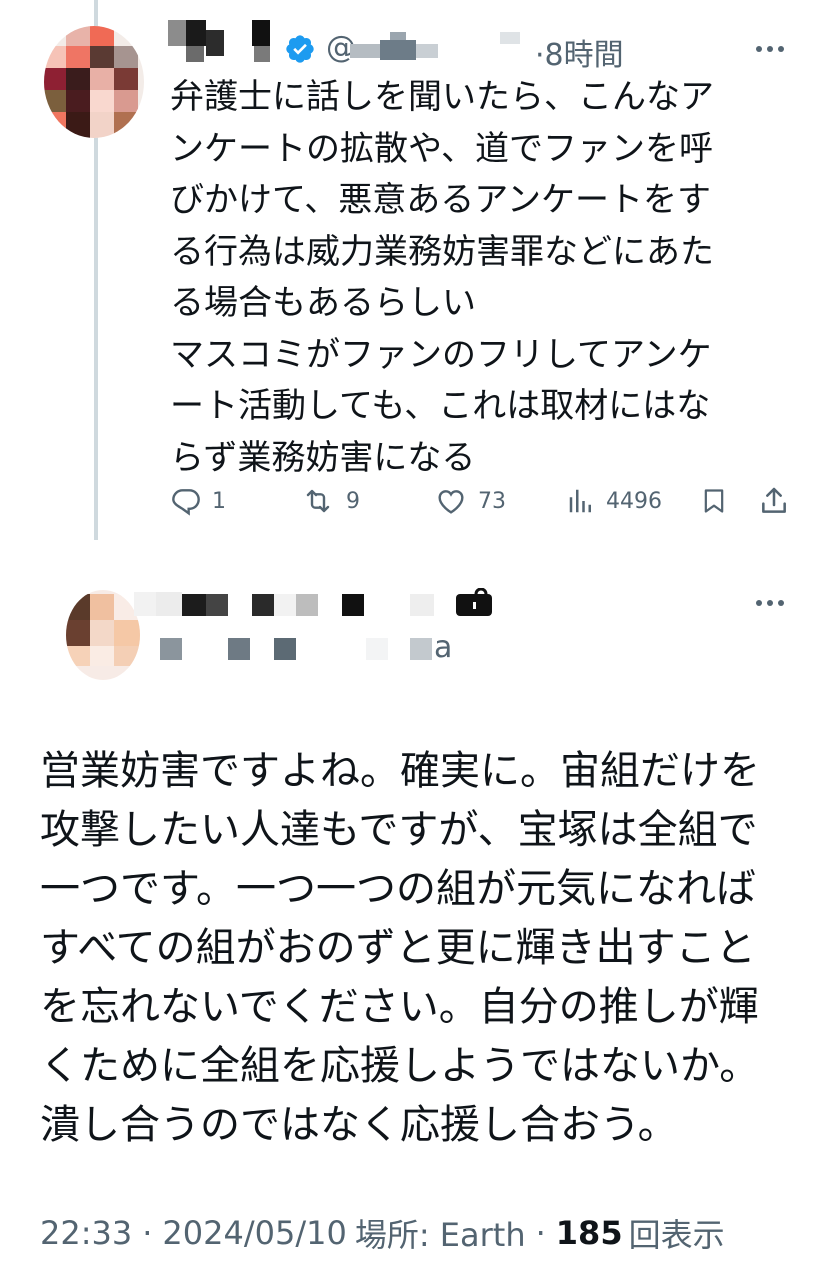  Describe the element at coordinates (323, 457) in the screenshot. I see `tweet-text-line: らず業務妨害になる` at that location.